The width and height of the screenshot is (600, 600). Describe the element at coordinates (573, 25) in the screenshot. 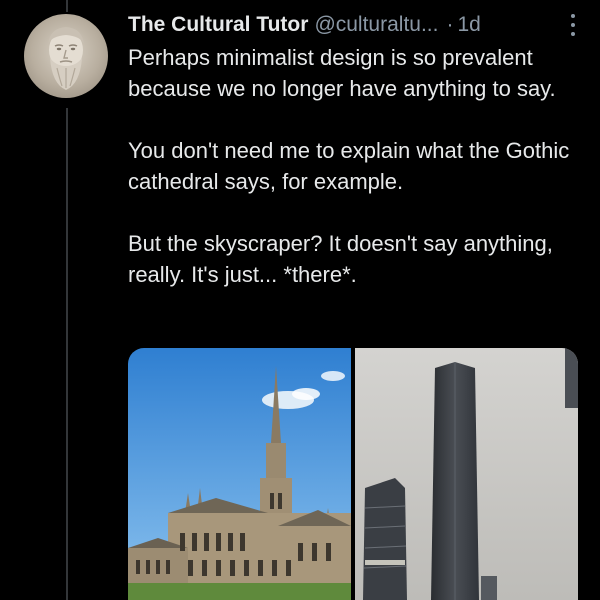

I see `more-options-icon` at that location.